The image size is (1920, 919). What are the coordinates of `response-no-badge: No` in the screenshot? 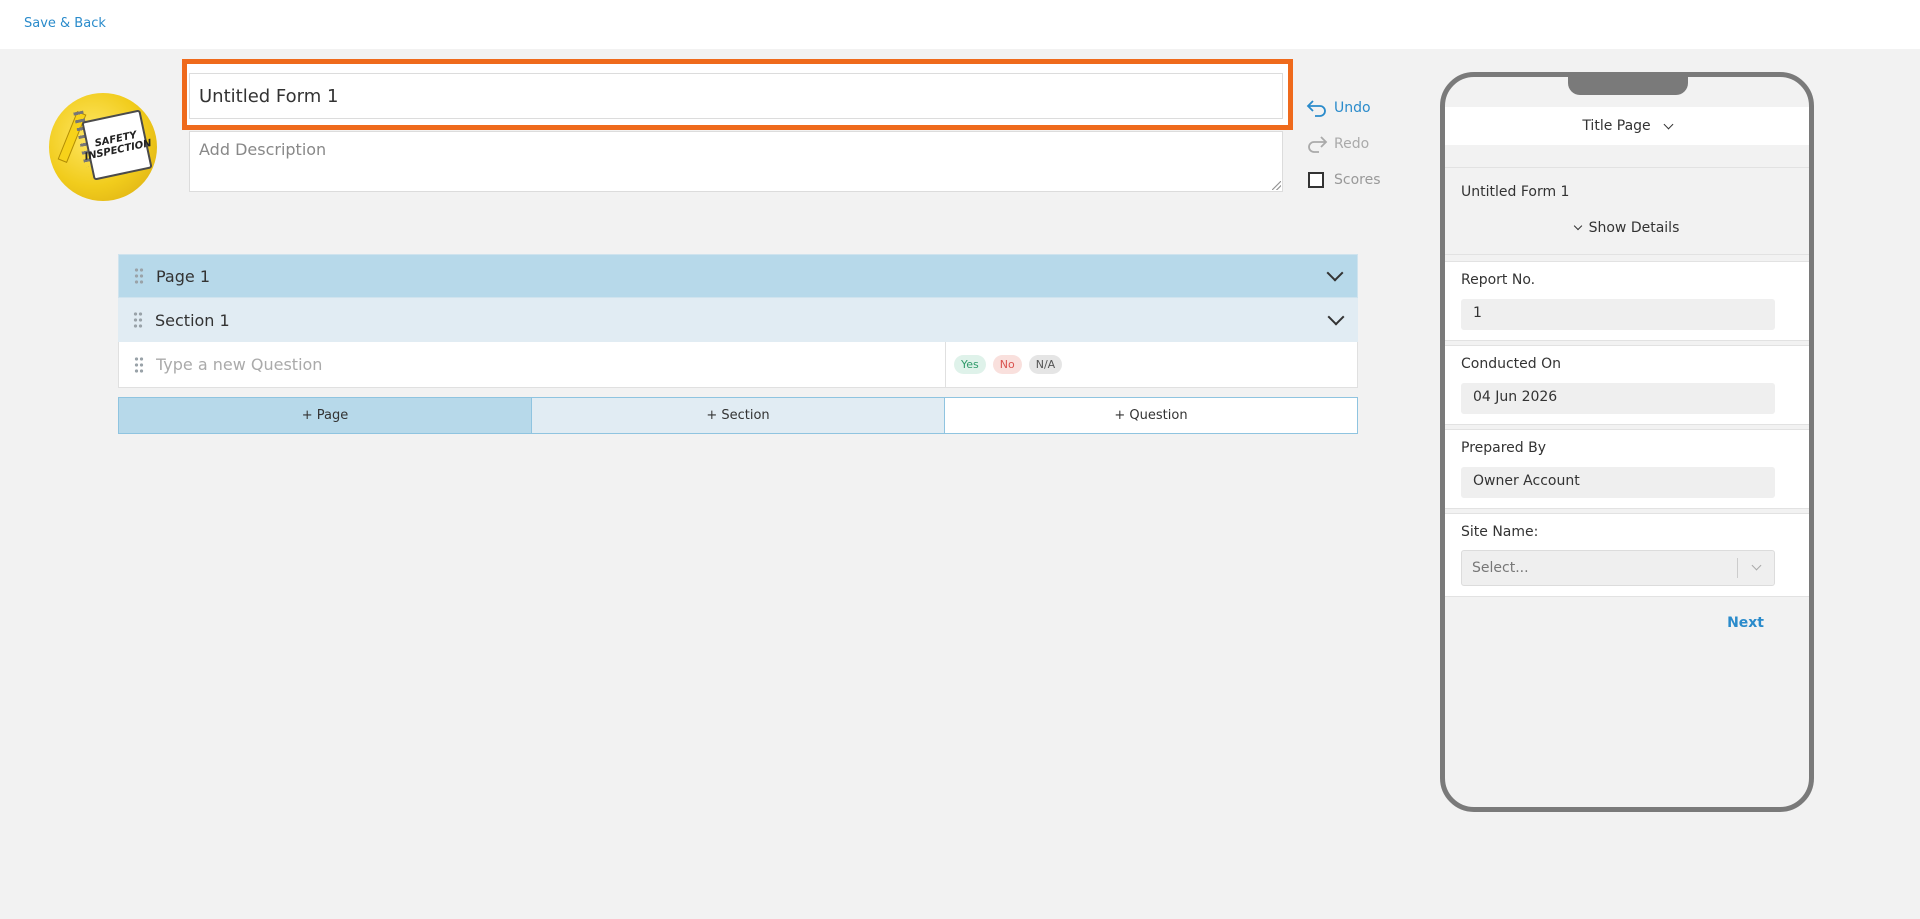 It's located at (1007, 364).